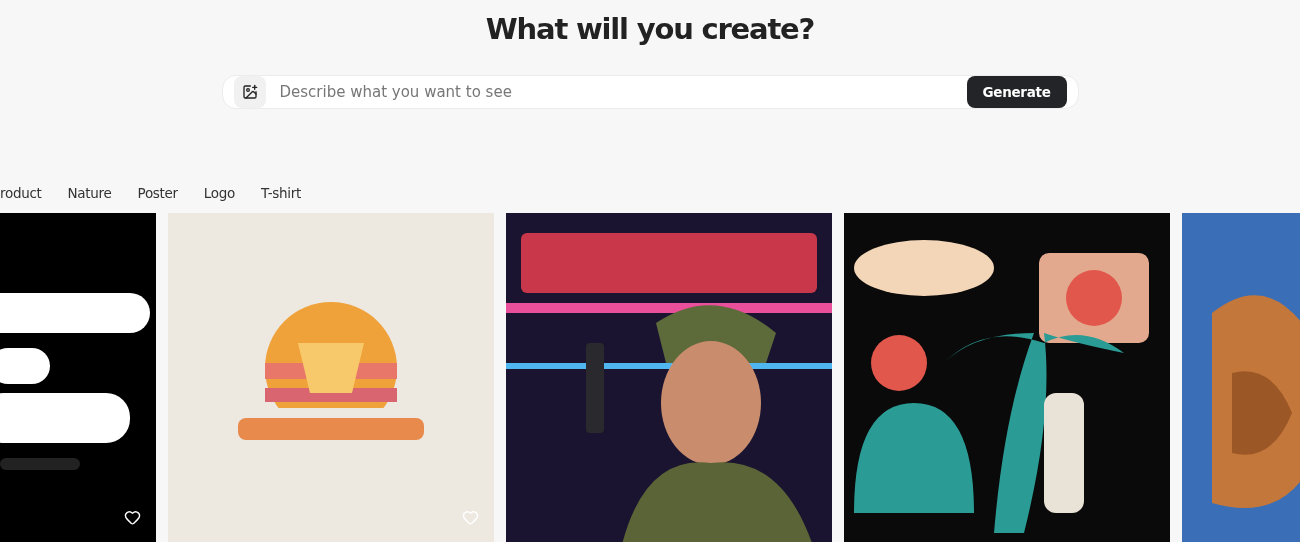  I want to click on category-tab: Poster, so click(157, 193).